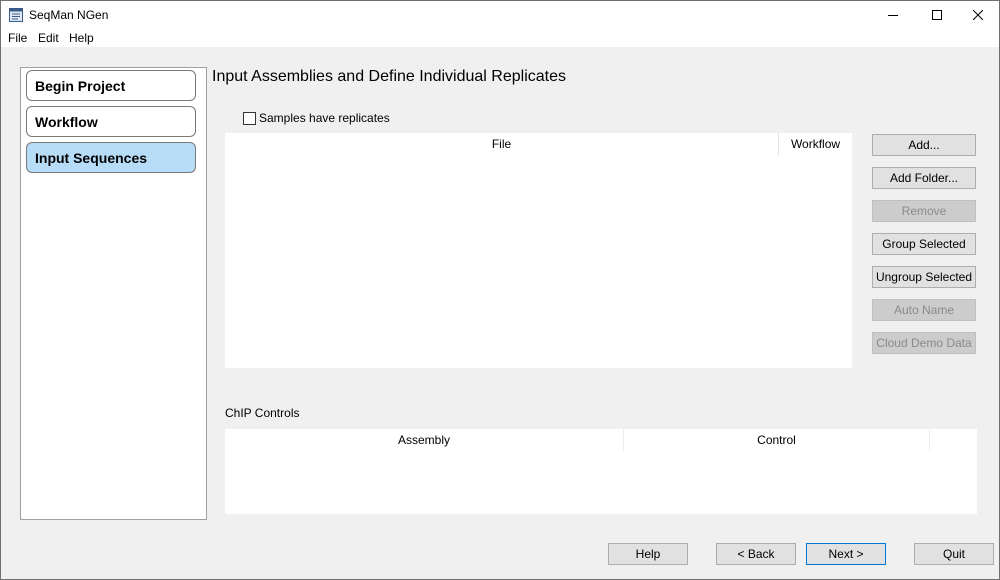 The image size is (1000, 580). What do you see at coordinates (924, 343) in the screenshot?
I see `cloud-demo-data-button: Cloud Demo Data` at bounding box center [924, 343].